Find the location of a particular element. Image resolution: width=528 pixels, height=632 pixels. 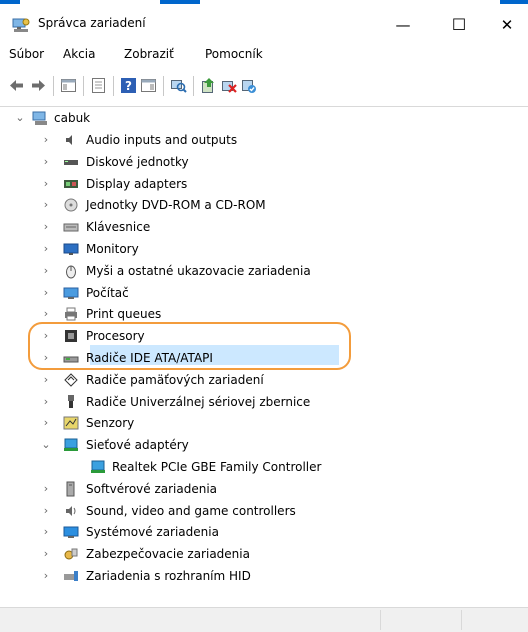

tree-category-label: Radiče pamäťových zariadení is located at coordinates (175, 380).